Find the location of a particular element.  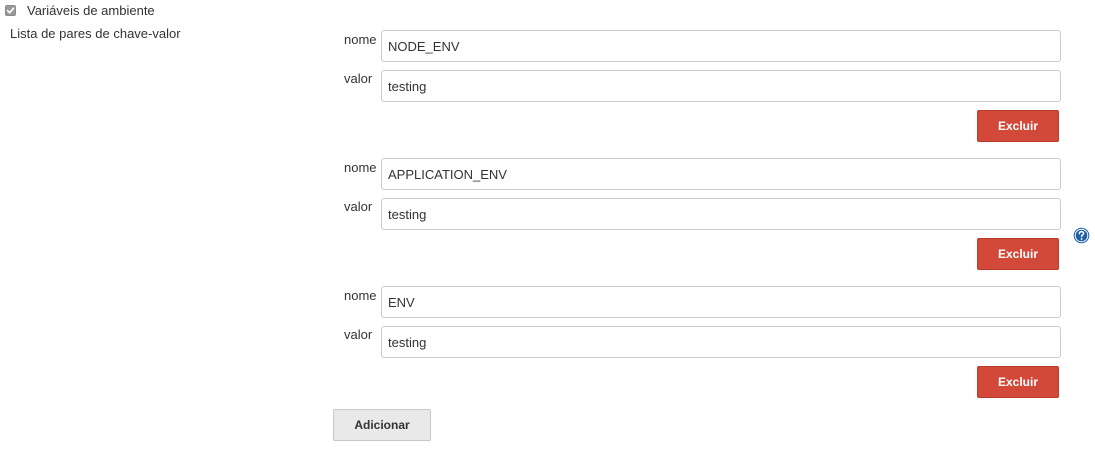

env-vars-toggle: Variáveis de ambiente is located at coordinates (80, 10).